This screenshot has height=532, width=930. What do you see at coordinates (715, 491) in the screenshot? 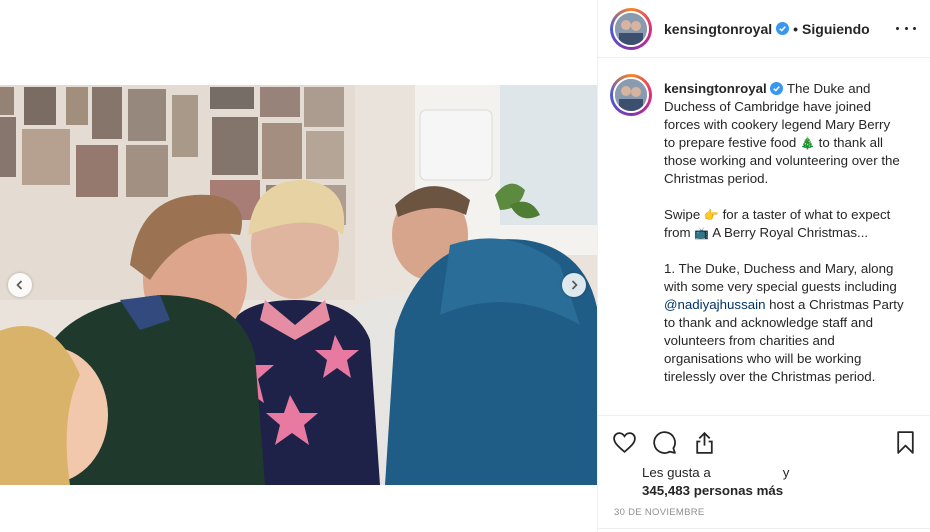
I see `likes-count: 345,483 personas más` at bounding box center [715, 491].